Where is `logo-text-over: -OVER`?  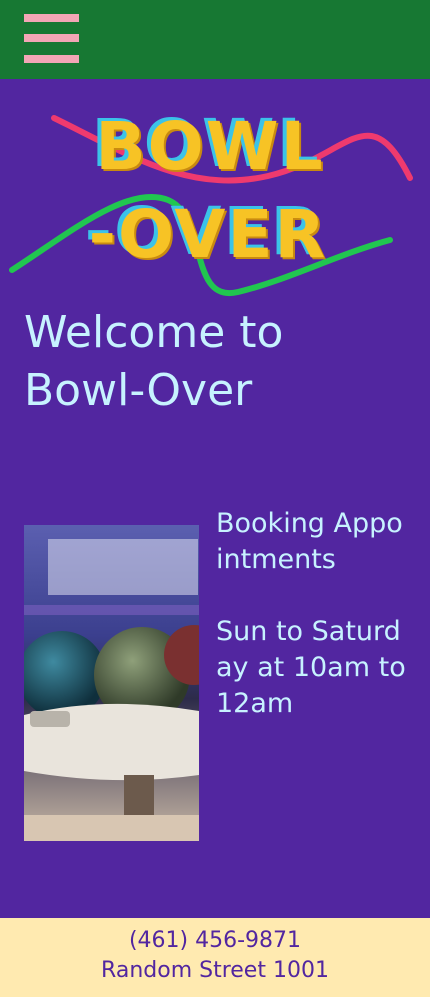
logo-text-over: -OVER is located at coordinates (208, 234).